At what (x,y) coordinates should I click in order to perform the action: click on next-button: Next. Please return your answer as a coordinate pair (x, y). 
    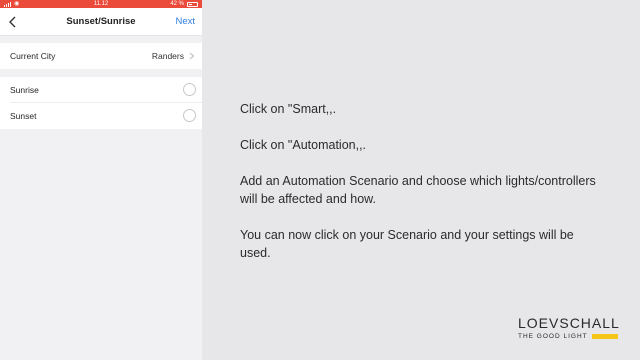
    Looking at the image, I should click on (185, 21).